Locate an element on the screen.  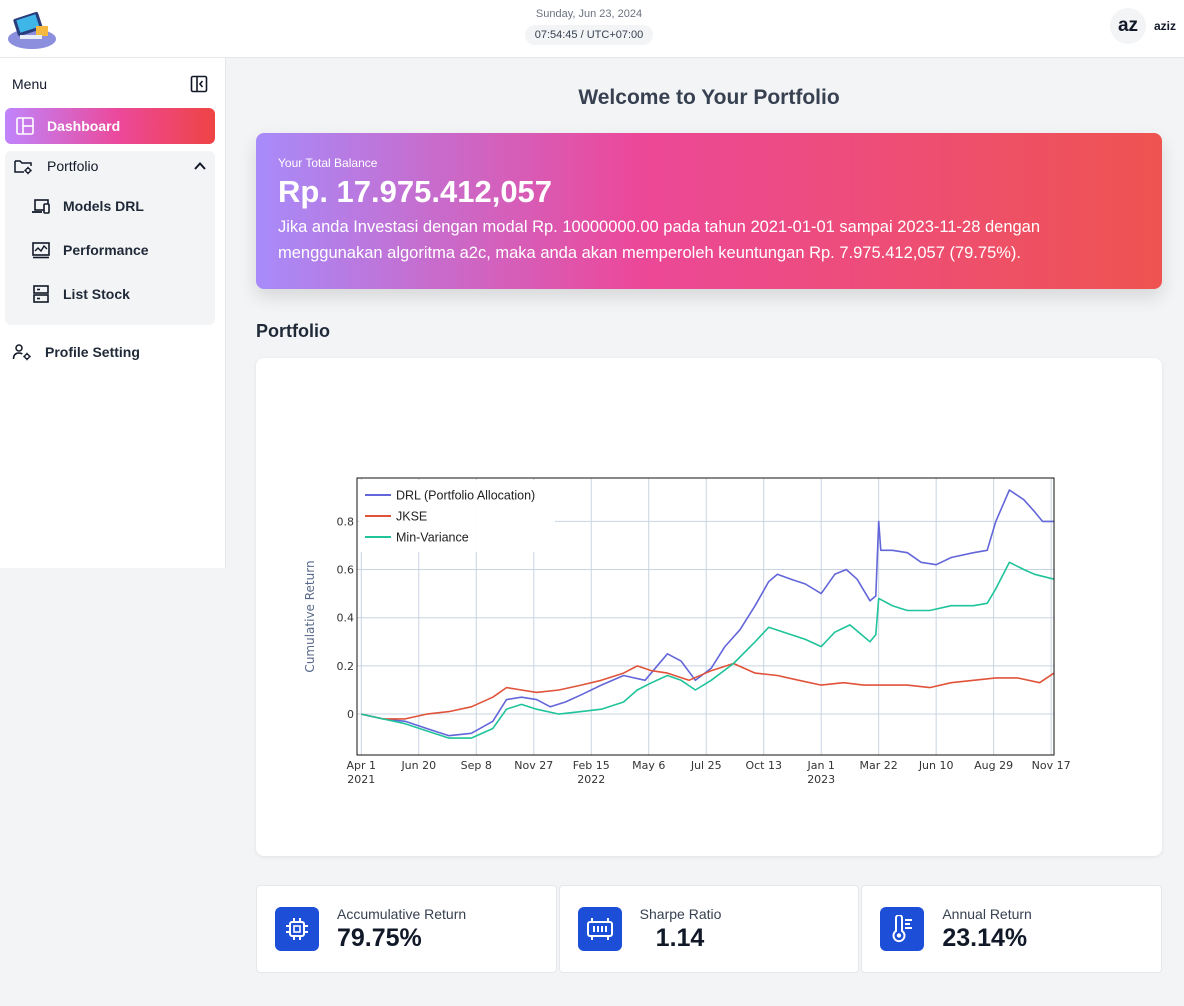
layout-icon is located at coordinates (25, 126).